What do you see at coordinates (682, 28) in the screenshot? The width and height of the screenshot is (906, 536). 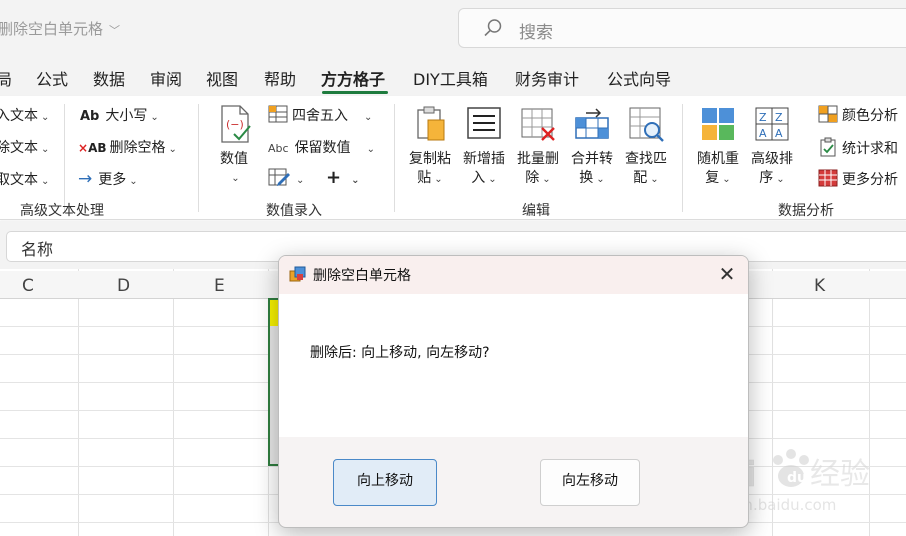 I see `search-box: 搜索` at bounding box center [682, 28].